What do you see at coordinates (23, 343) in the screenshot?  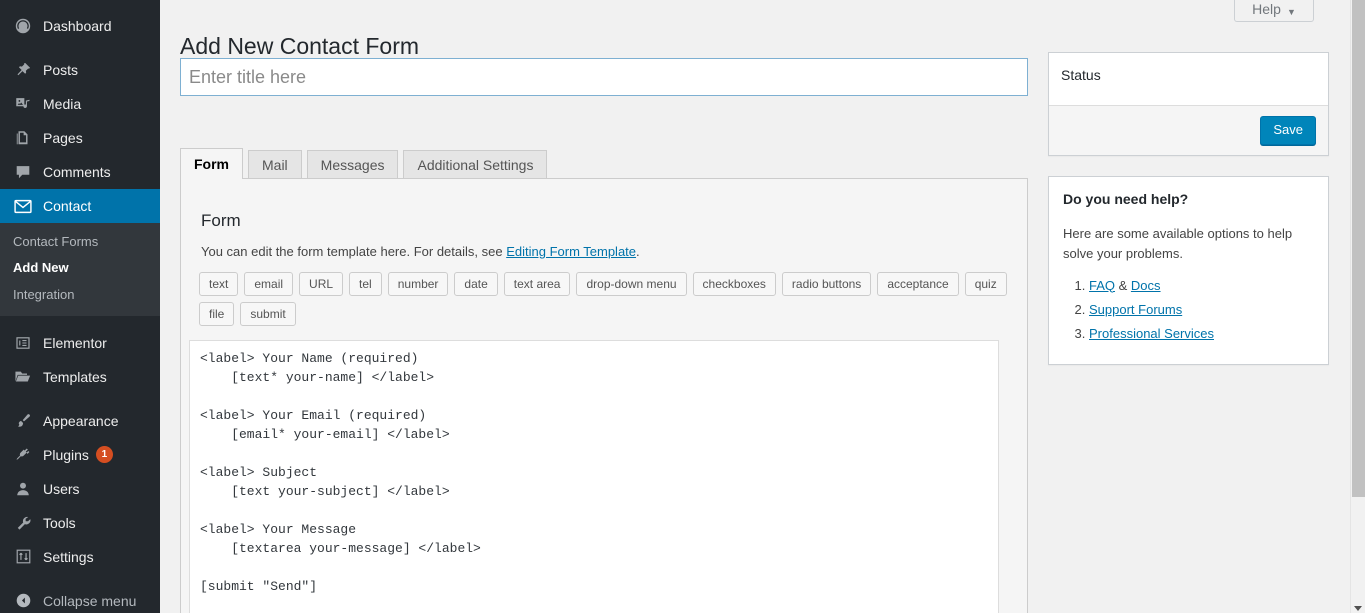 I see `elementor-icon` at bounding box center [23, 343].